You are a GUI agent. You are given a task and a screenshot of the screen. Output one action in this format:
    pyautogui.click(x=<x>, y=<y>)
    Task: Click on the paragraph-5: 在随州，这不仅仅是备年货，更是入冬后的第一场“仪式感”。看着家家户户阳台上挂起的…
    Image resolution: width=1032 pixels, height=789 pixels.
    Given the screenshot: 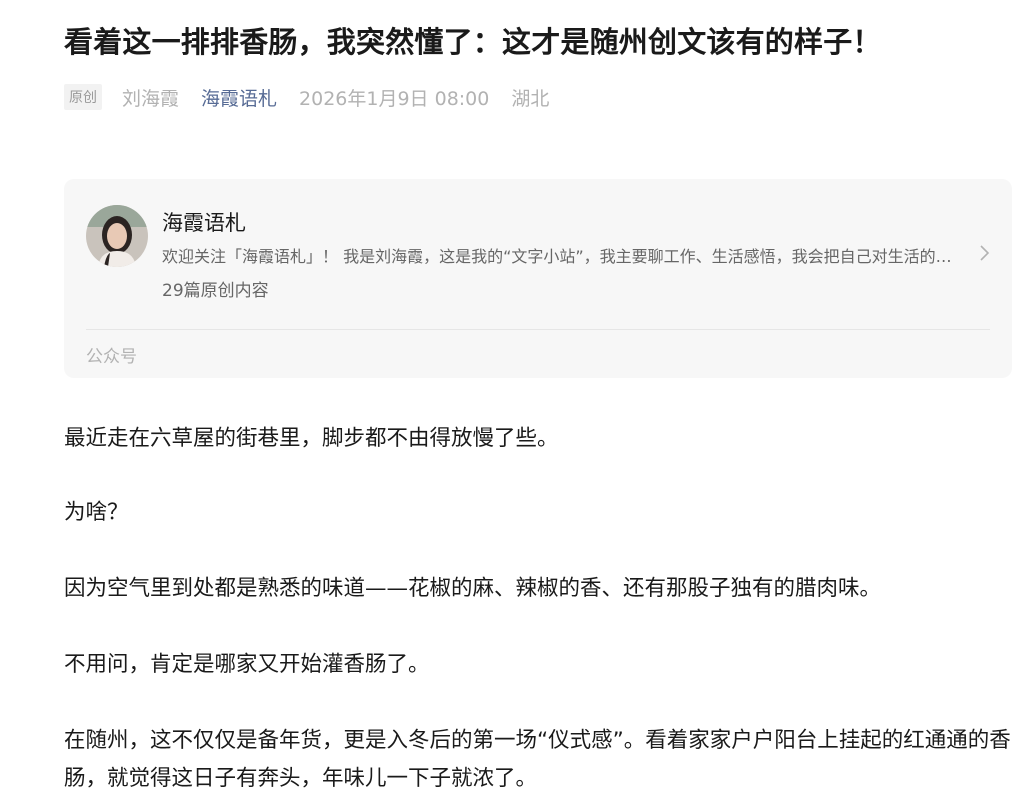 What is the action you would take?
    pyautogui.click(x=537, y=758)
    